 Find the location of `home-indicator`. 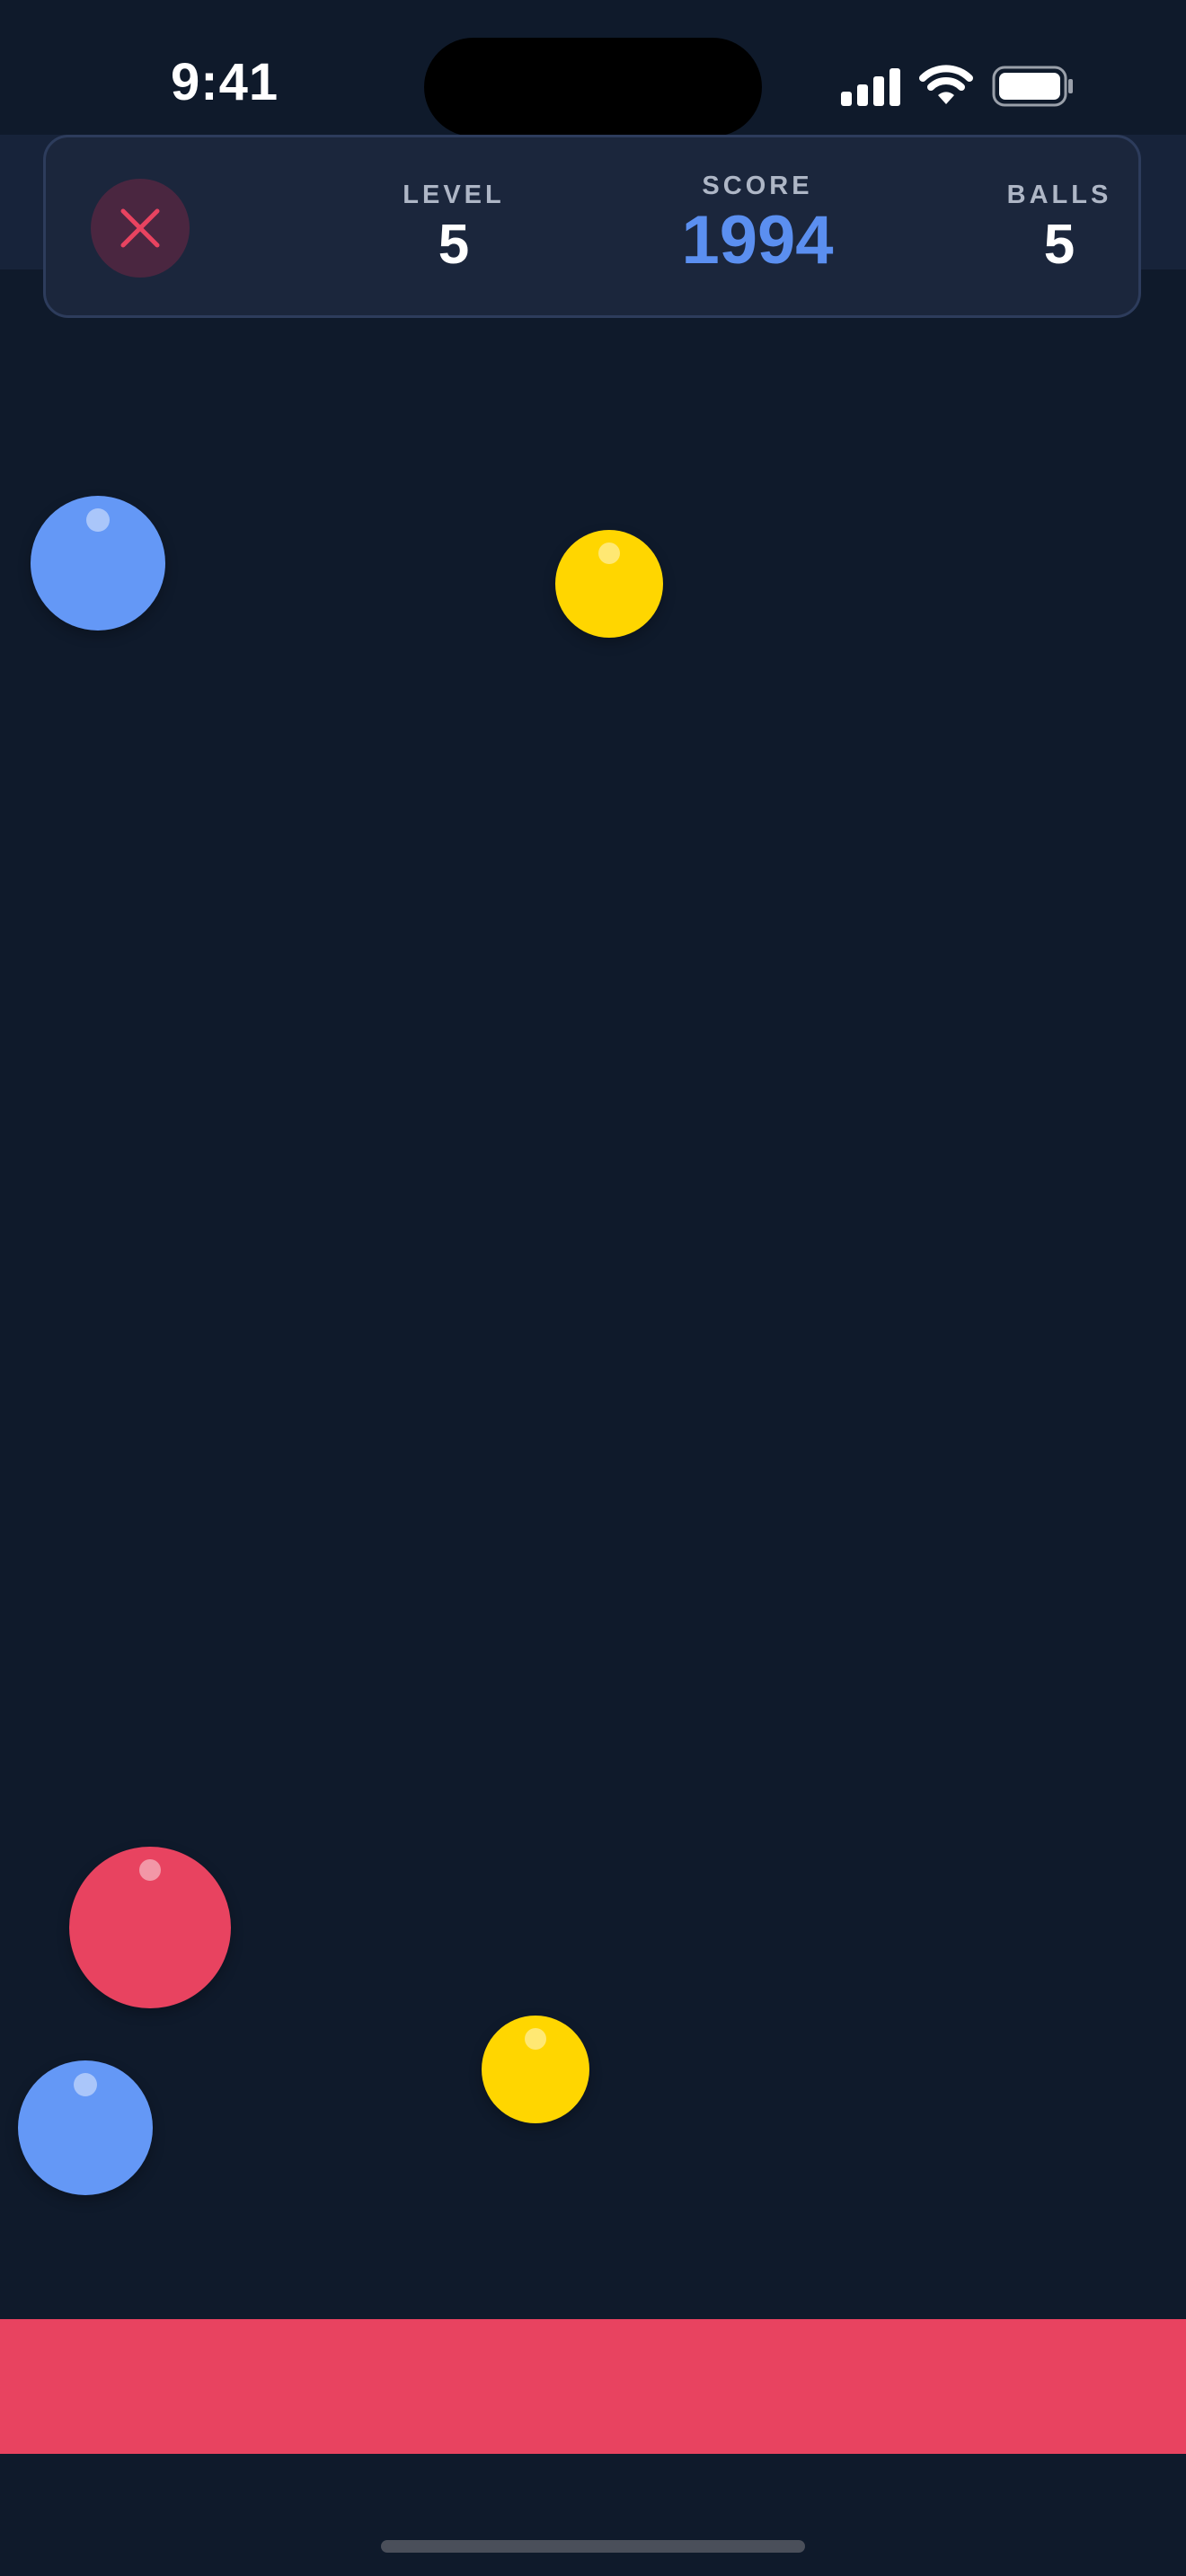

home-indicator is located at coordinates (593, 2546).